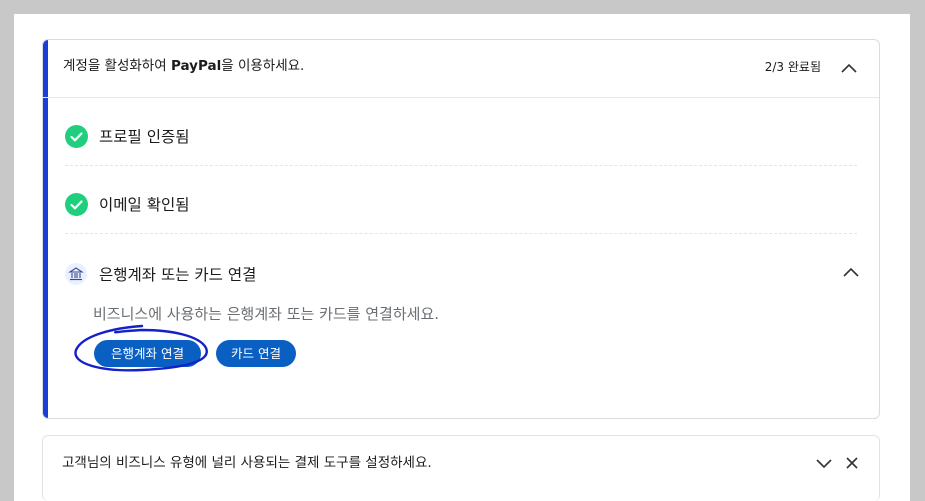 The width and height of the screenshot is (925, 501). Describe the element at coordinates (461, 69) in the screenshot. I see `card-header: 계정을 활성화하여 PayPal을 이용하세요. 2/3 완료됨` at that location.